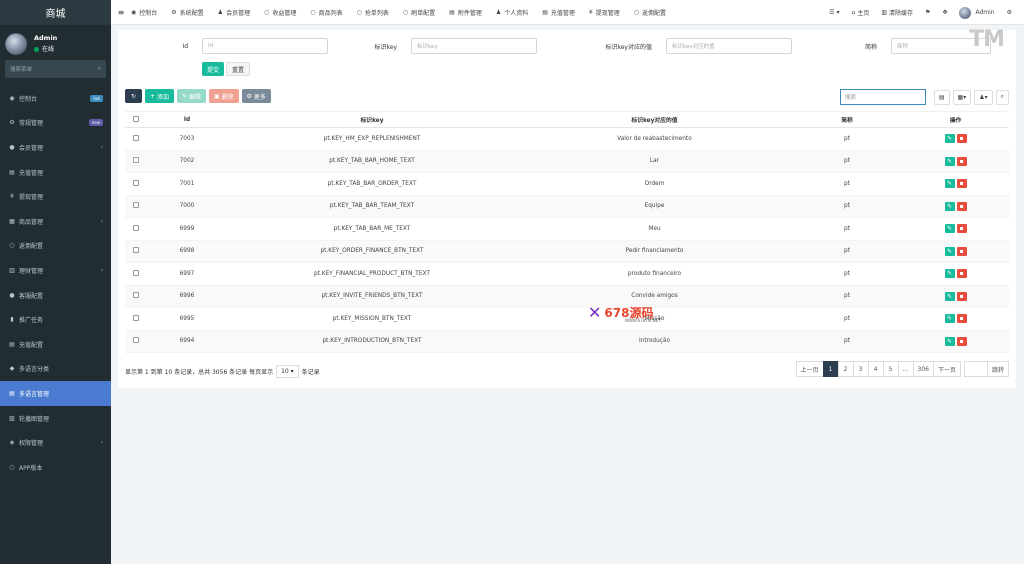 The width and height of the screenshot is (1024, 564). I want to click on table-row: 7000 pt.KEY_TAB_BAR_TEAM_TEXT Equipe pt ✎ ▪, so click(567, 206).